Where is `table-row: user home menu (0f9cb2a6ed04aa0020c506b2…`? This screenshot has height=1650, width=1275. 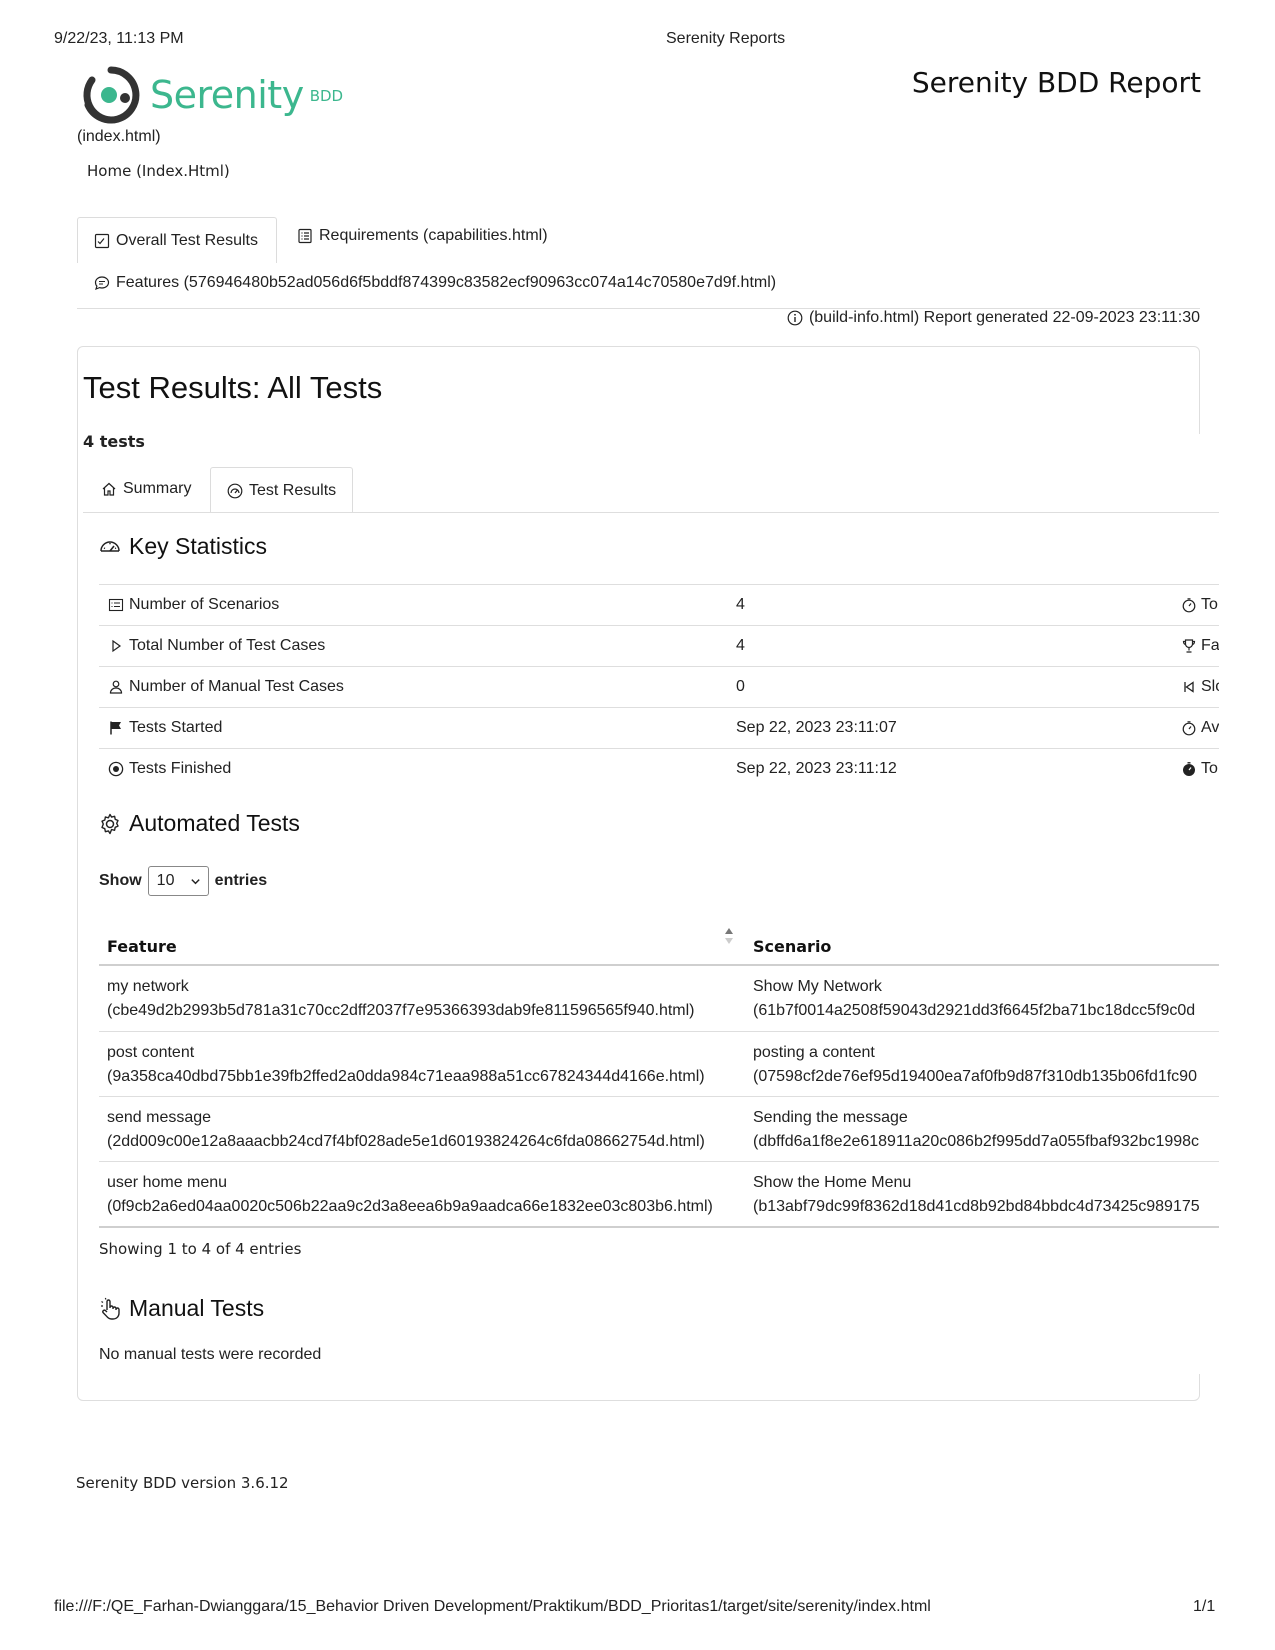
table-row: user home menu (0f9cb2a6ed04aa0020c506b2… is located at coordinates (659, 1193).